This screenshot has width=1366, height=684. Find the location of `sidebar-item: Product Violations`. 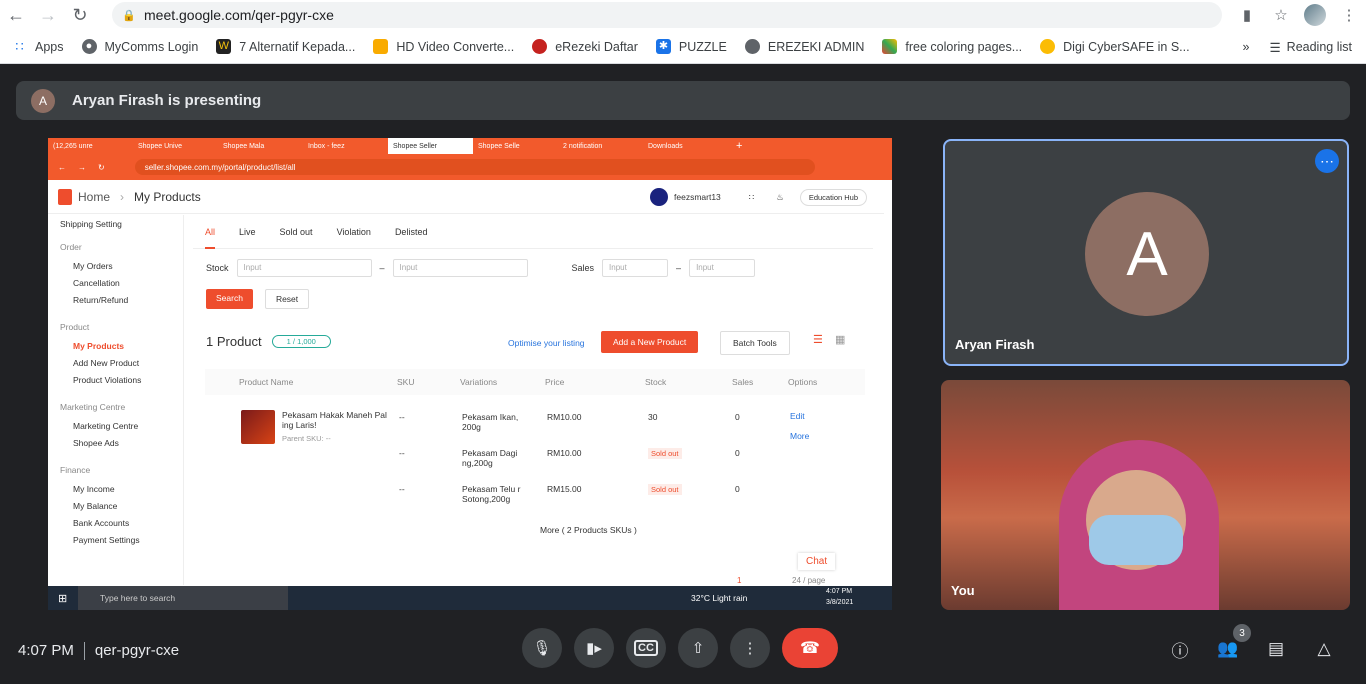

sidebar-item: Product Violations is located at coordinates (107, 380).